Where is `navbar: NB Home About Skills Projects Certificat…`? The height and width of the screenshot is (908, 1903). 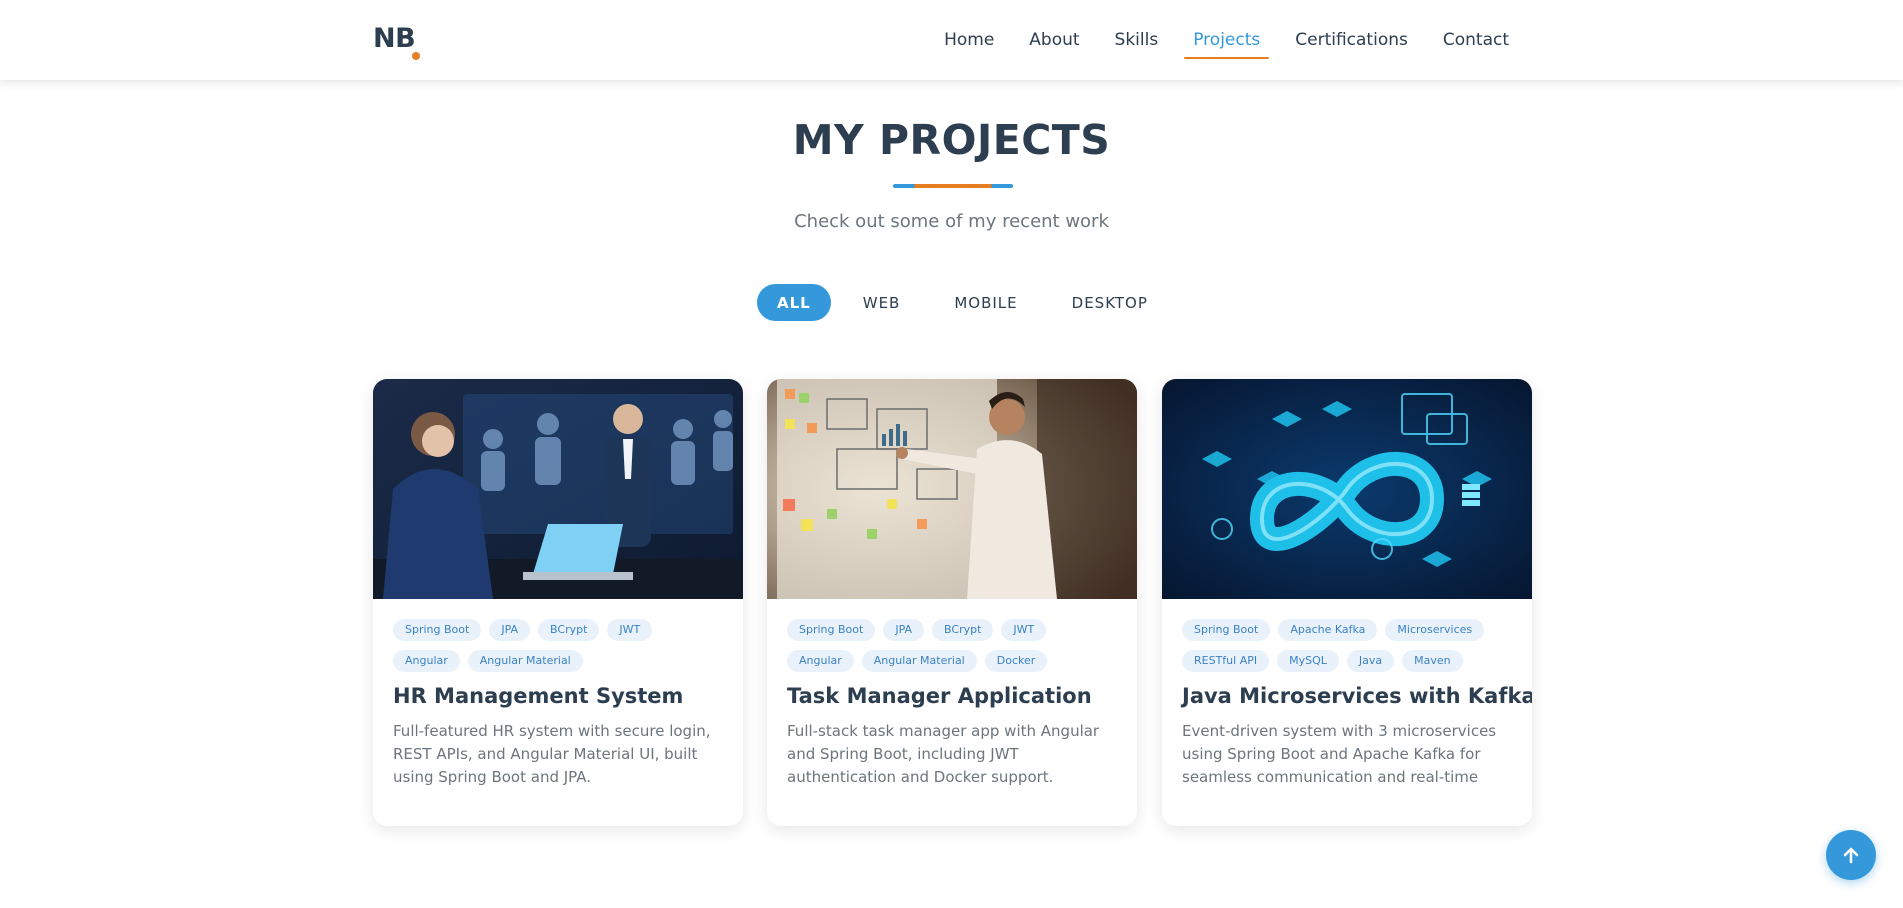
navbar: NB Home About Skills Projects Certificat… is located at coordinates (951, 40).